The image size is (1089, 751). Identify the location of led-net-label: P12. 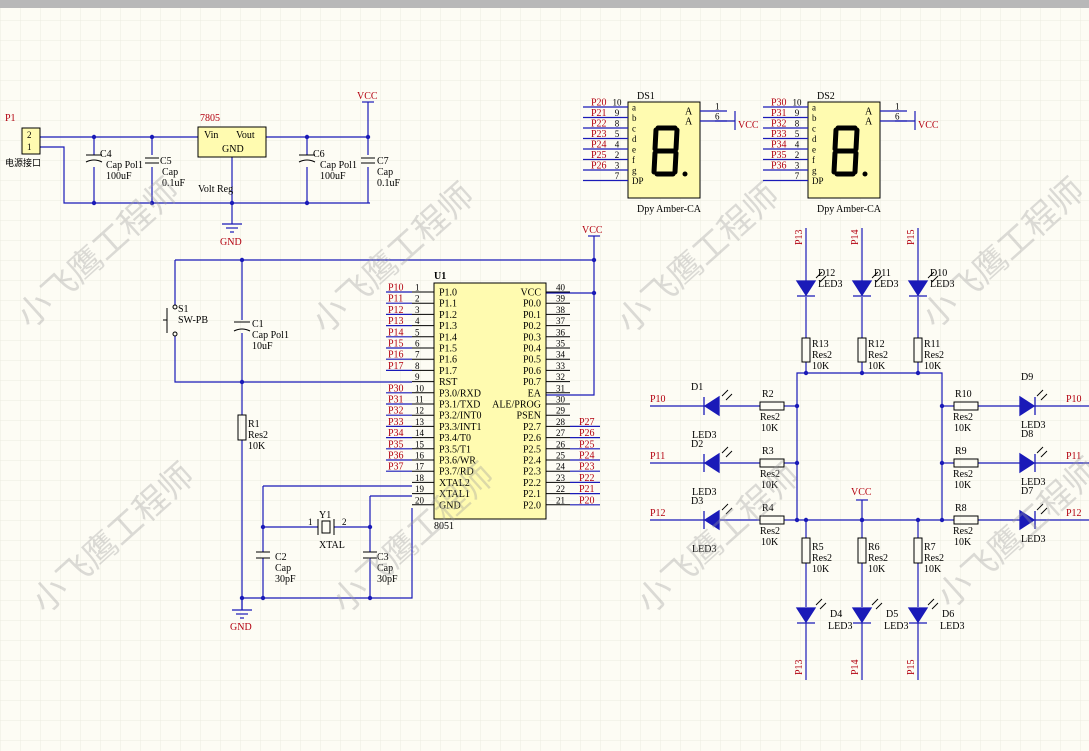
(658, 513).